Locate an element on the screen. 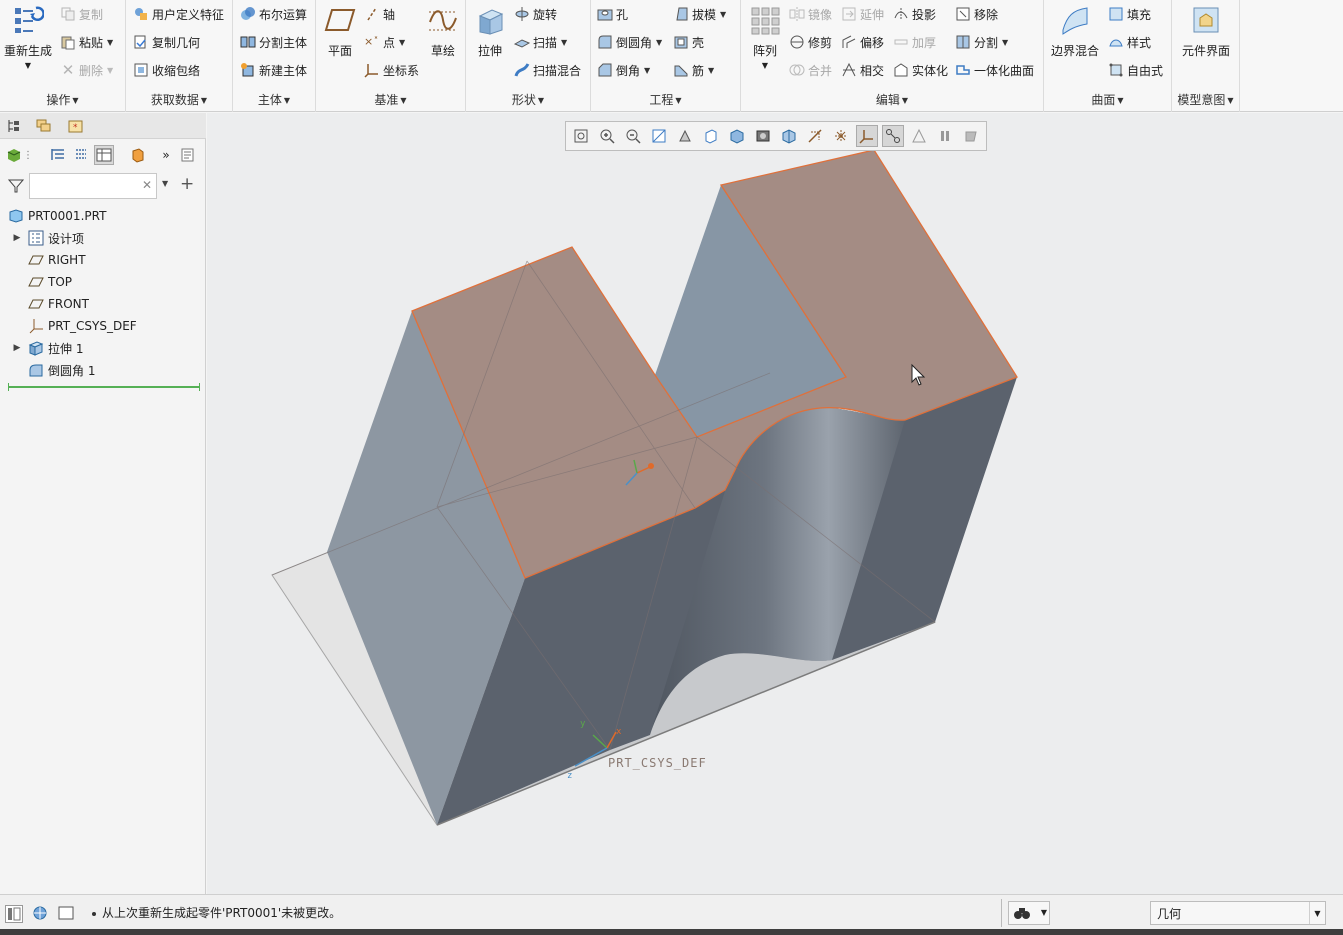 The width and height of the screenshot is (1343, 935). search-dropdown-icon: ▼ is located at coordinates (165, 183).